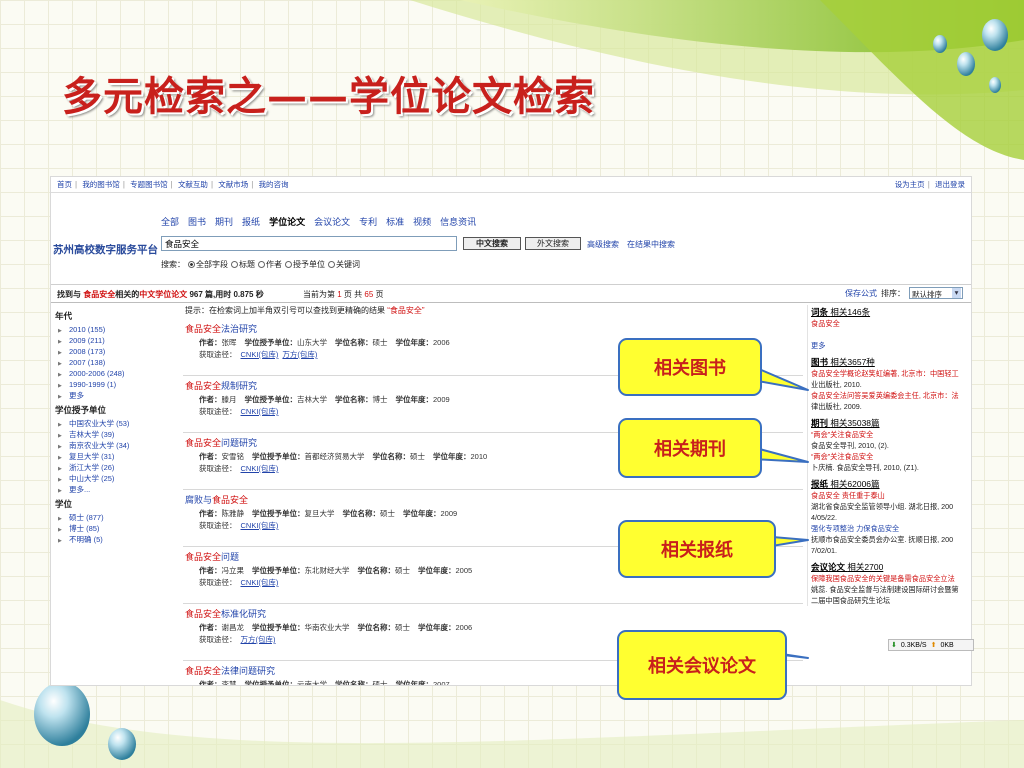 Image resolution: width=1024 pixels, height=768 pixels. What do you see at coordinates (332, 221) in the screenshot?
I see `tab-conference: 会议论文` at bounding box center [332, 221].